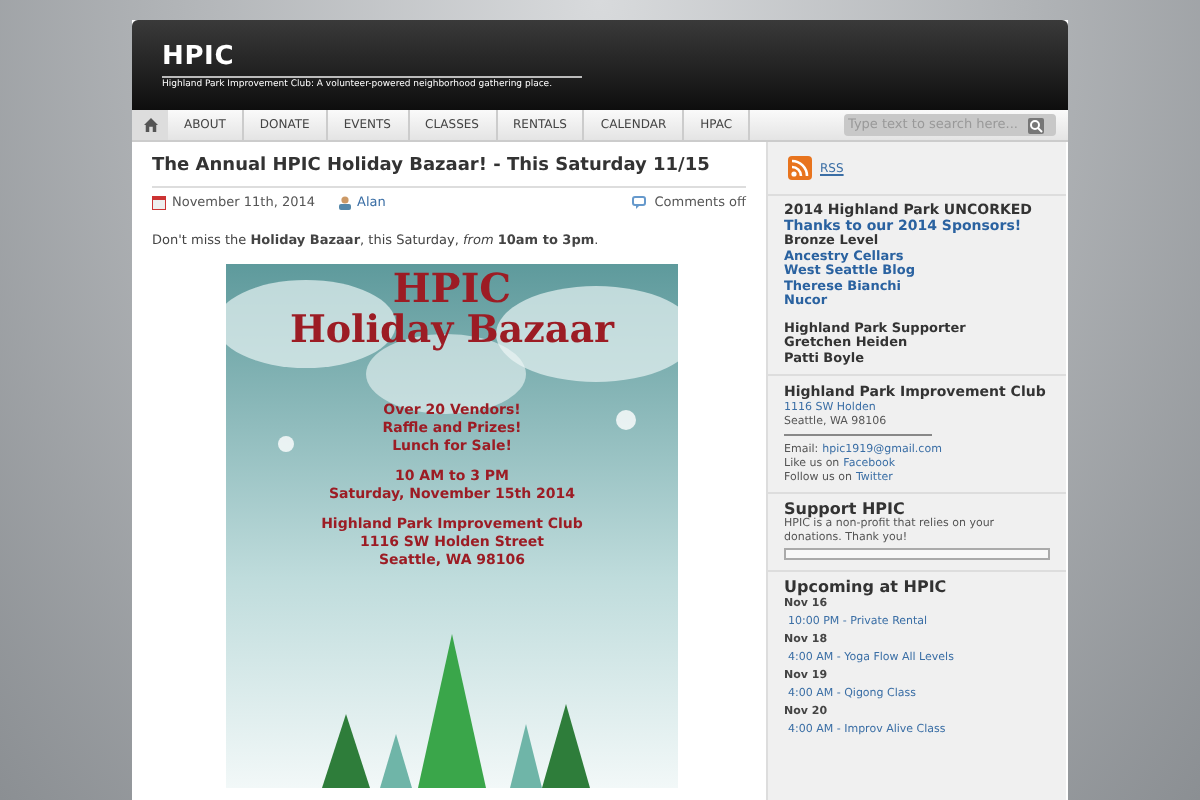 The height and width of the screenshot is (800, 1200). Describe the element at coordinates (800, 168) in the screenshot. I see `rss-icon` at that location.